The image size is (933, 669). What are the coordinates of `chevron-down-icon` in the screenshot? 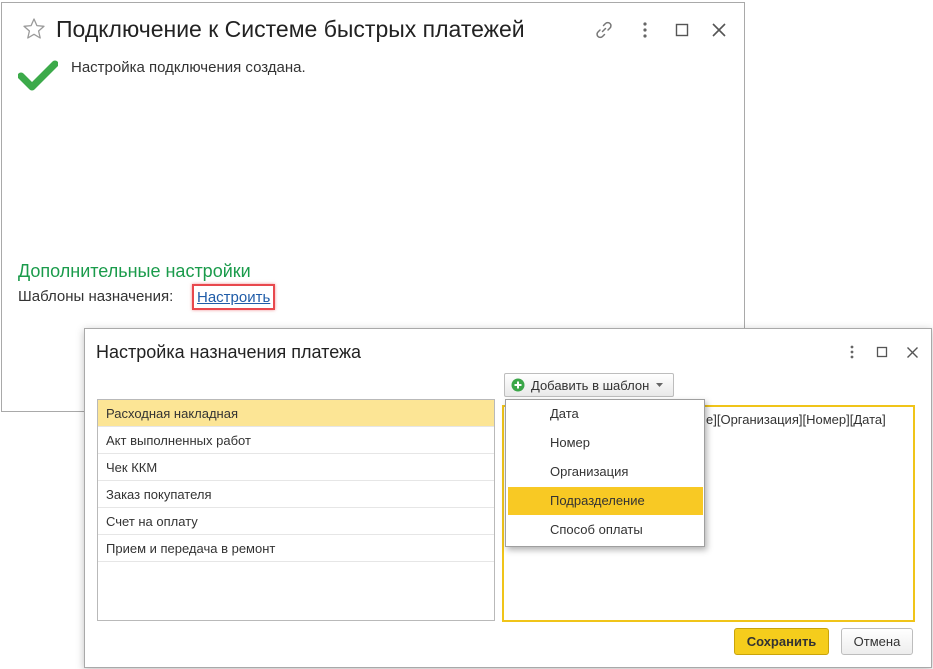 It's located at (660, 385).